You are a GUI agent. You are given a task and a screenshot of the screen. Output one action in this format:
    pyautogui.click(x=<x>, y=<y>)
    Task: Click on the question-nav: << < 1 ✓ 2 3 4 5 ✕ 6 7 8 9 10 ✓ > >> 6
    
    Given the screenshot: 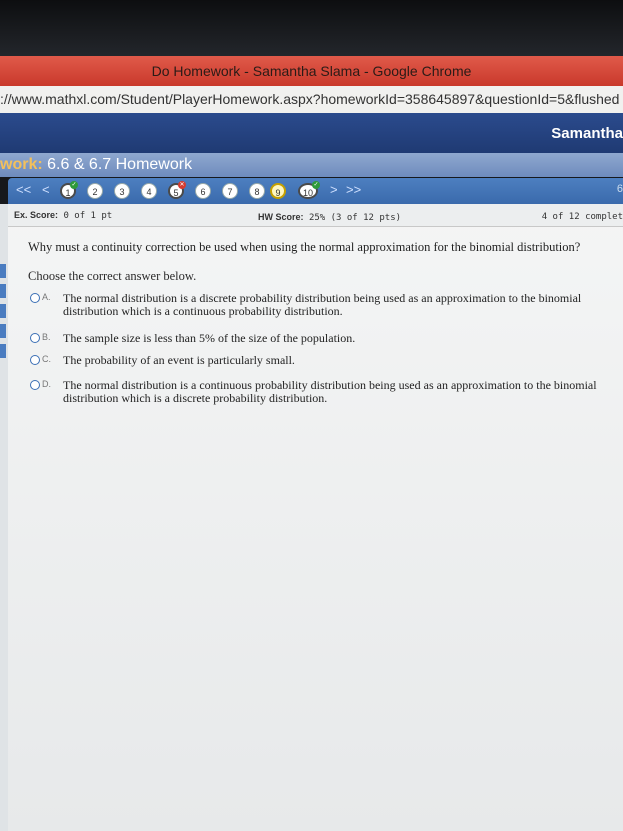 What is the action you would take?
    pyautogui.click(x=315, y=191)
    